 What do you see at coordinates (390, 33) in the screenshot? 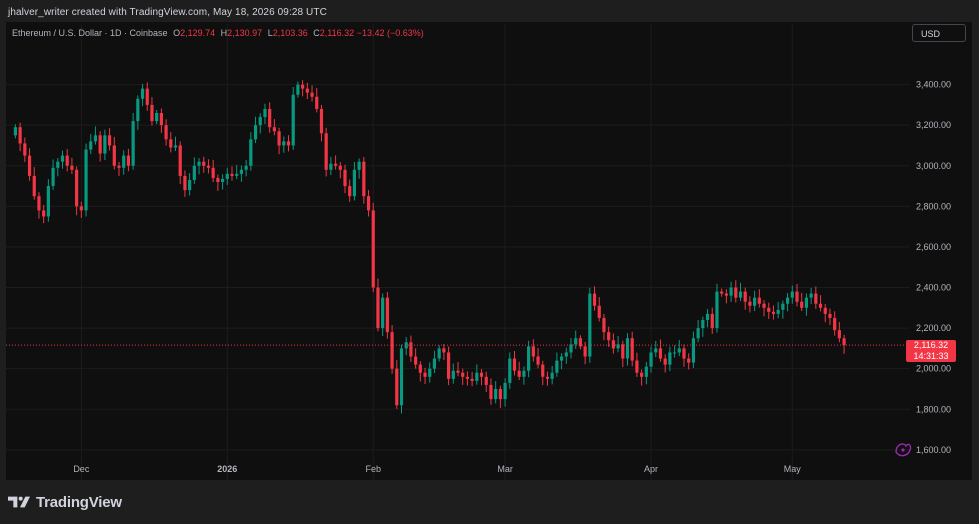
I see `change-value: −13.42 (−0.63%)` at bounding box center [390, 33].